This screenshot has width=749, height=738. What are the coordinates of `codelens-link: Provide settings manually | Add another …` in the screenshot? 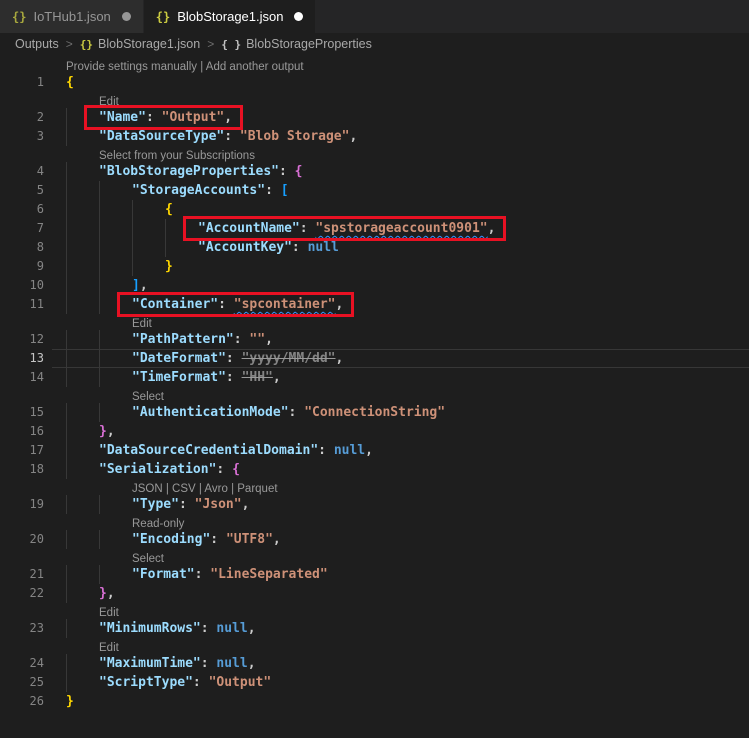 It's located at (185, 67).